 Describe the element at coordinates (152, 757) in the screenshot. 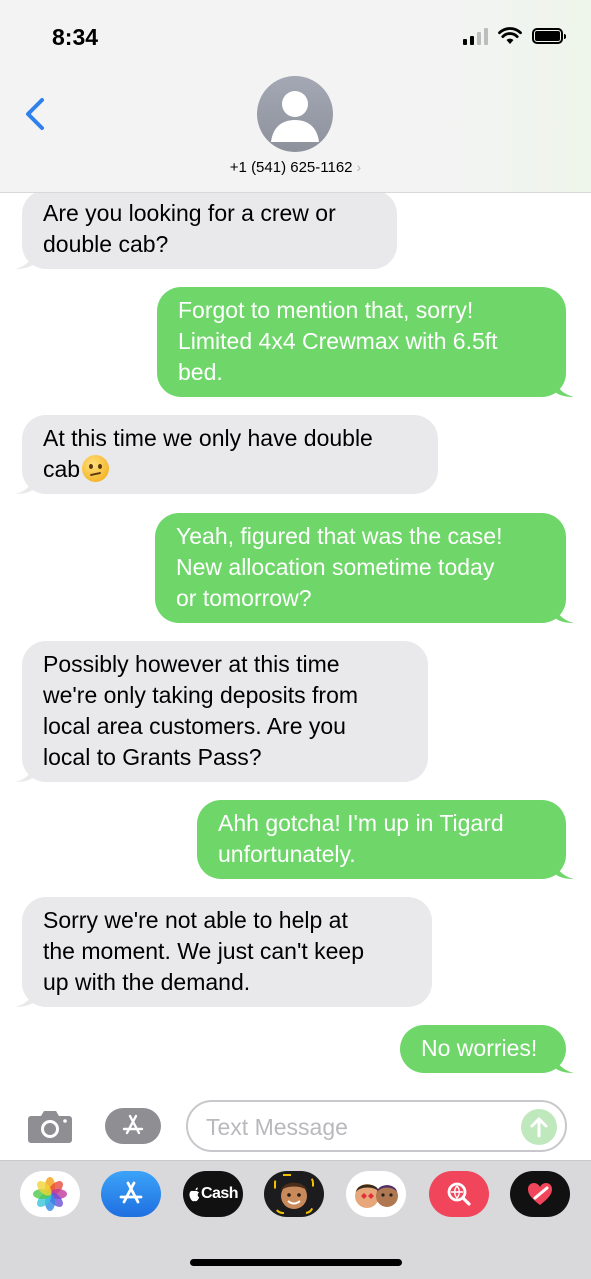

I see `message-text-line: local to Grants Pass?` at that location.